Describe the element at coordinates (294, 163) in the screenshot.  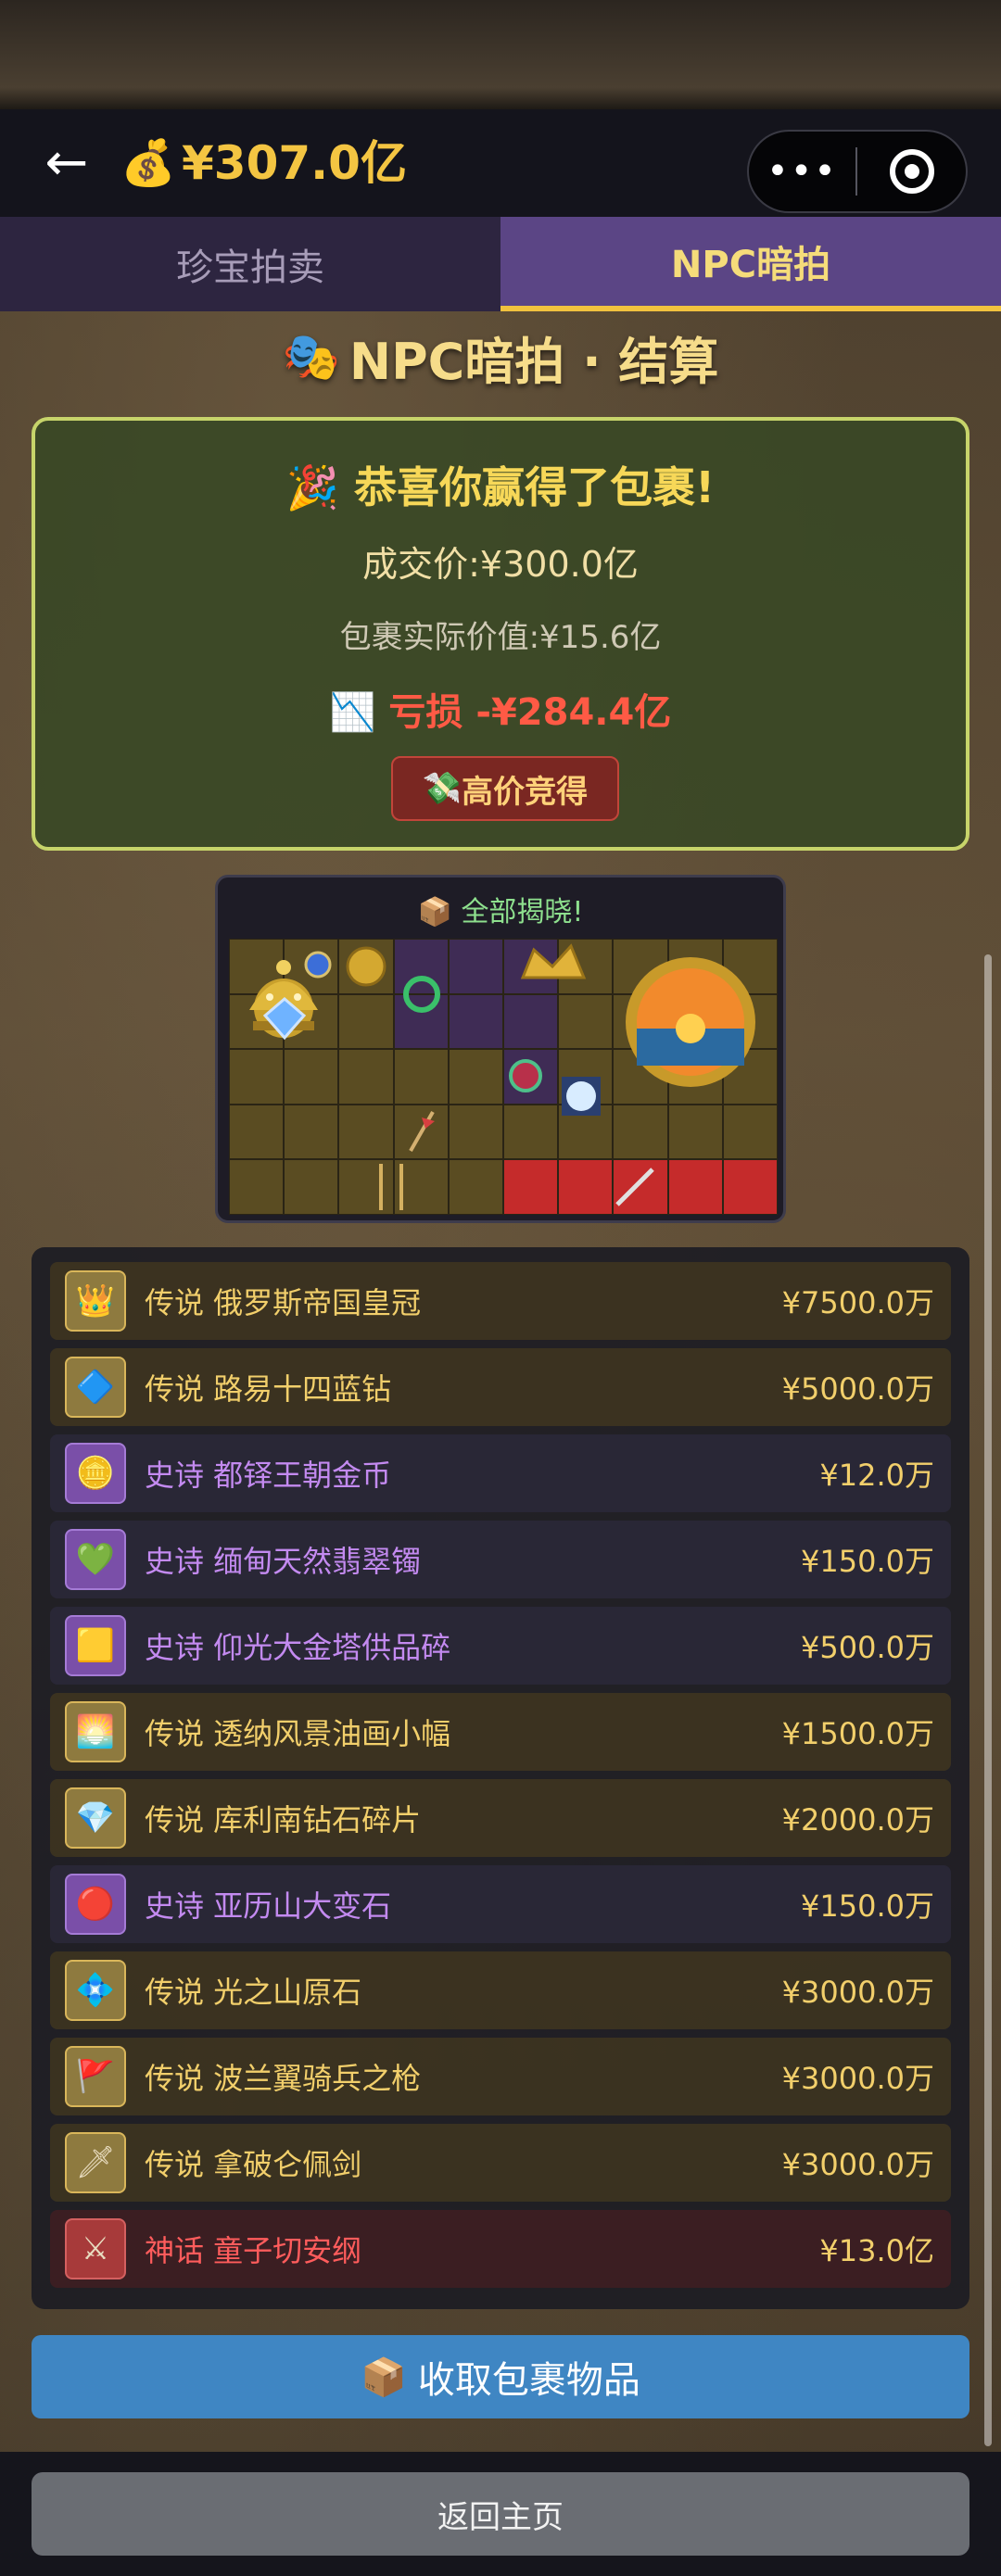
I see `balance-amount: ¥307.0亿` at that location.